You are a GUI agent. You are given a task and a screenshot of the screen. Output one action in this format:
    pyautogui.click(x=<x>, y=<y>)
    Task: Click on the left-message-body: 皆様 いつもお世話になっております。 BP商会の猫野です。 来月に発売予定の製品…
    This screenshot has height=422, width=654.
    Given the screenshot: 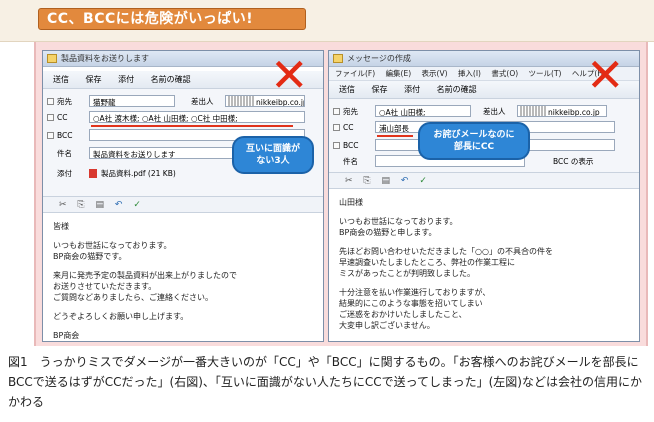 What is the action you would take?
    pyautogui.click(x=183, y=277)
    